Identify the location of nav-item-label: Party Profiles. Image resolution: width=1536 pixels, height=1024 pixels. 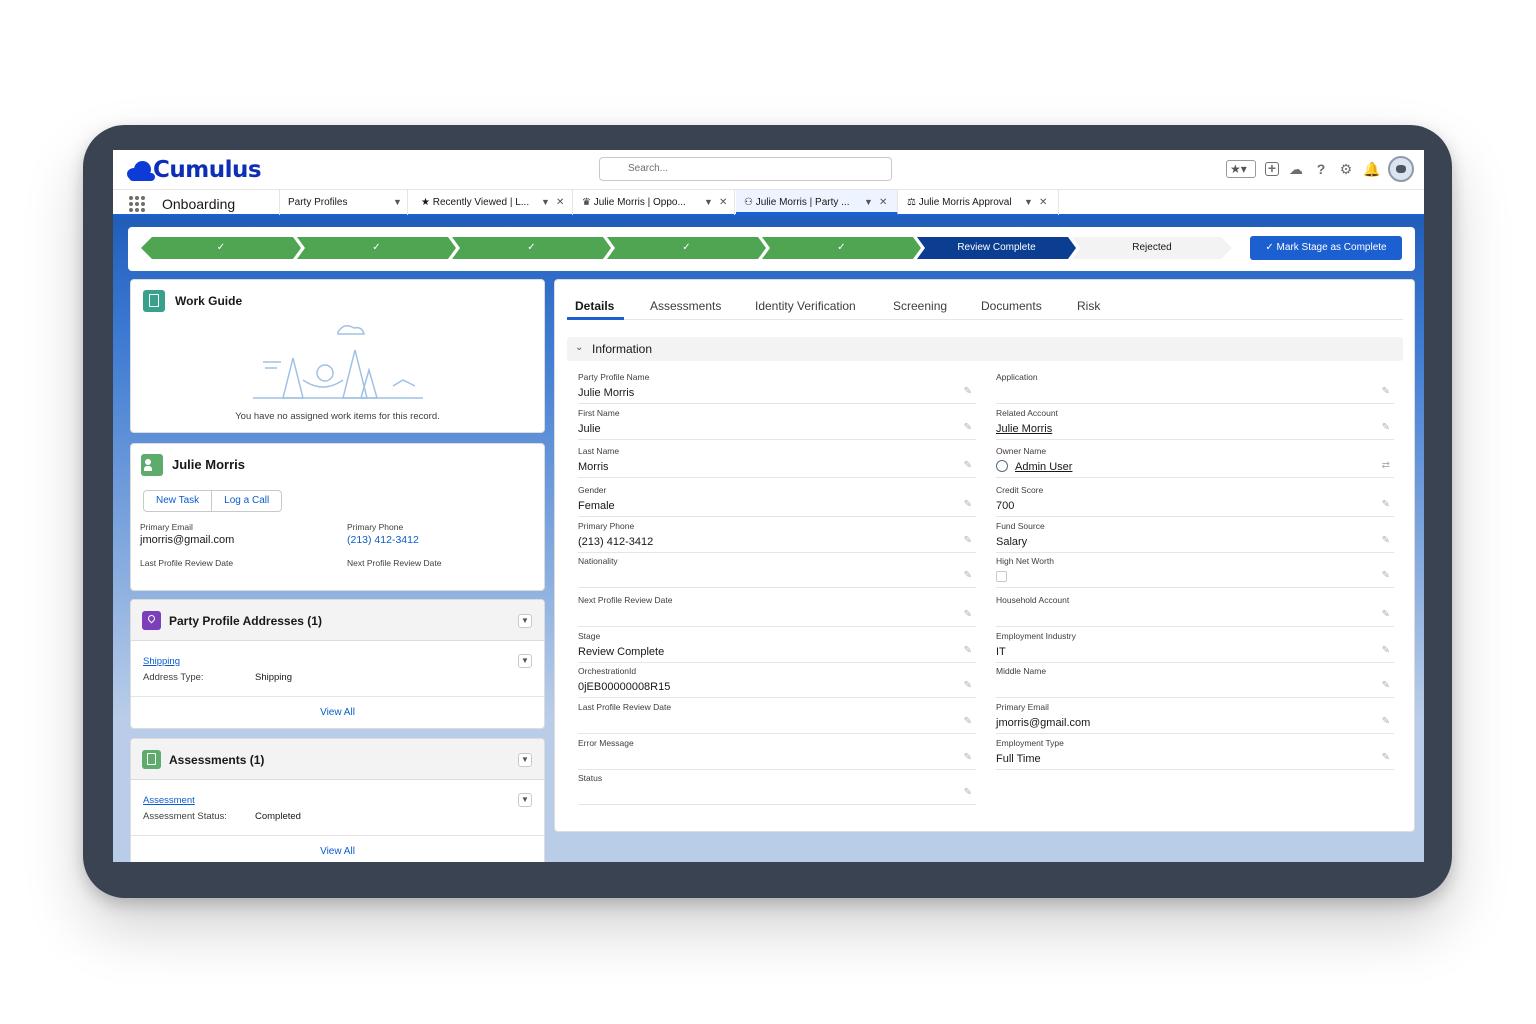
(318, 202).